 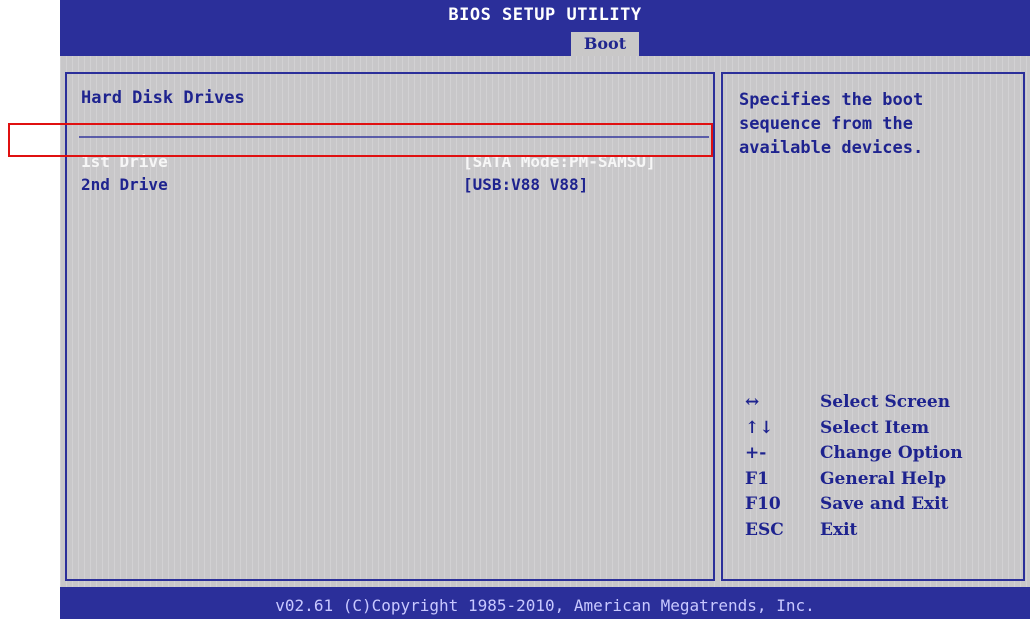 I want to click on drive-value: [USB:V88 V88], so click(x=525, y=184).